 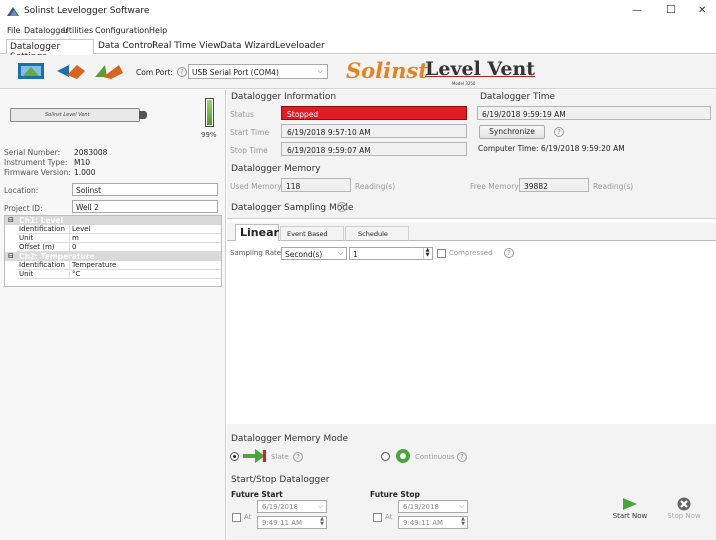 I want to click on stop-icon, so click(x=684, y=504).